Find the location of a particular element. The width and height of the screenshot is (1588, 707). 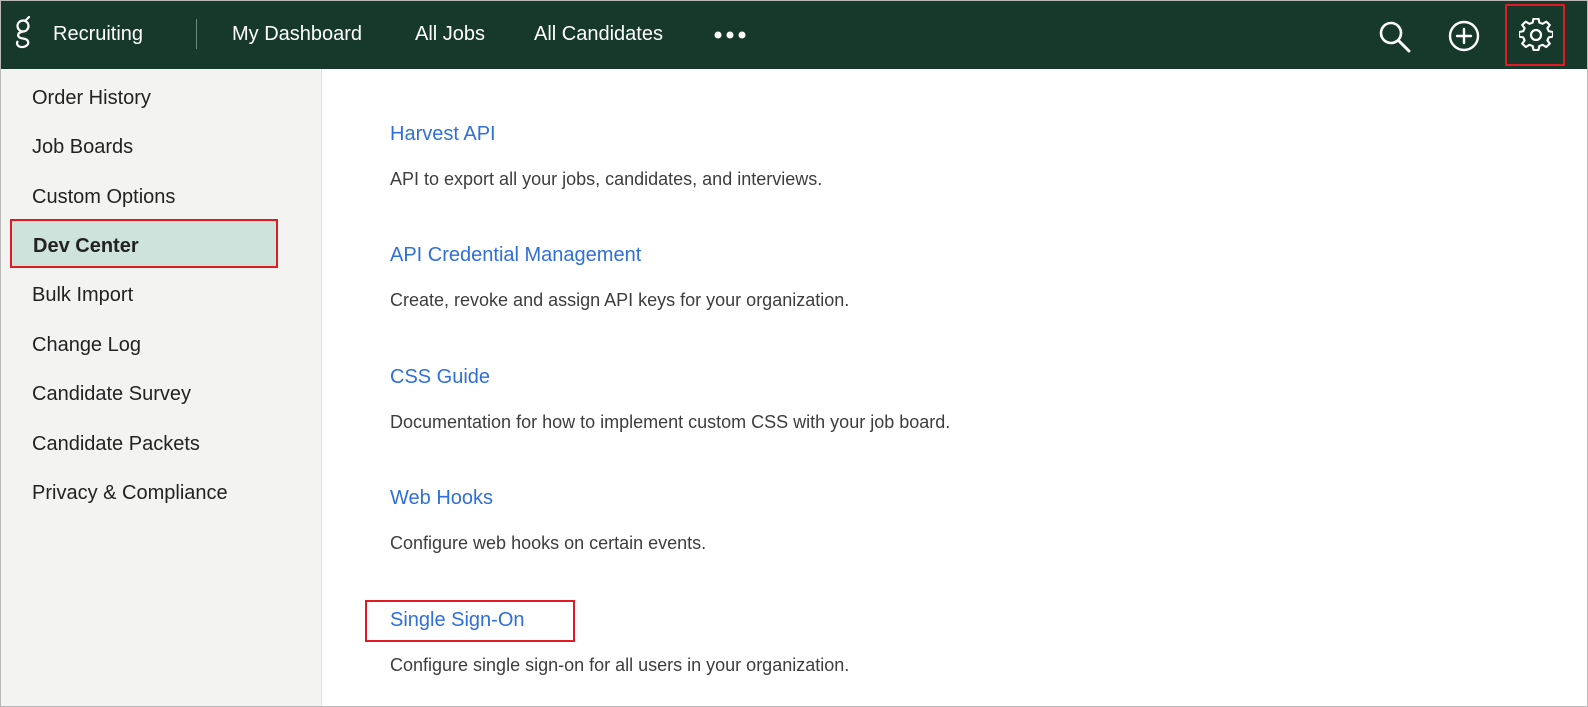

api-credential-management-link: API Credential Management is located at coordinates (515, 255).